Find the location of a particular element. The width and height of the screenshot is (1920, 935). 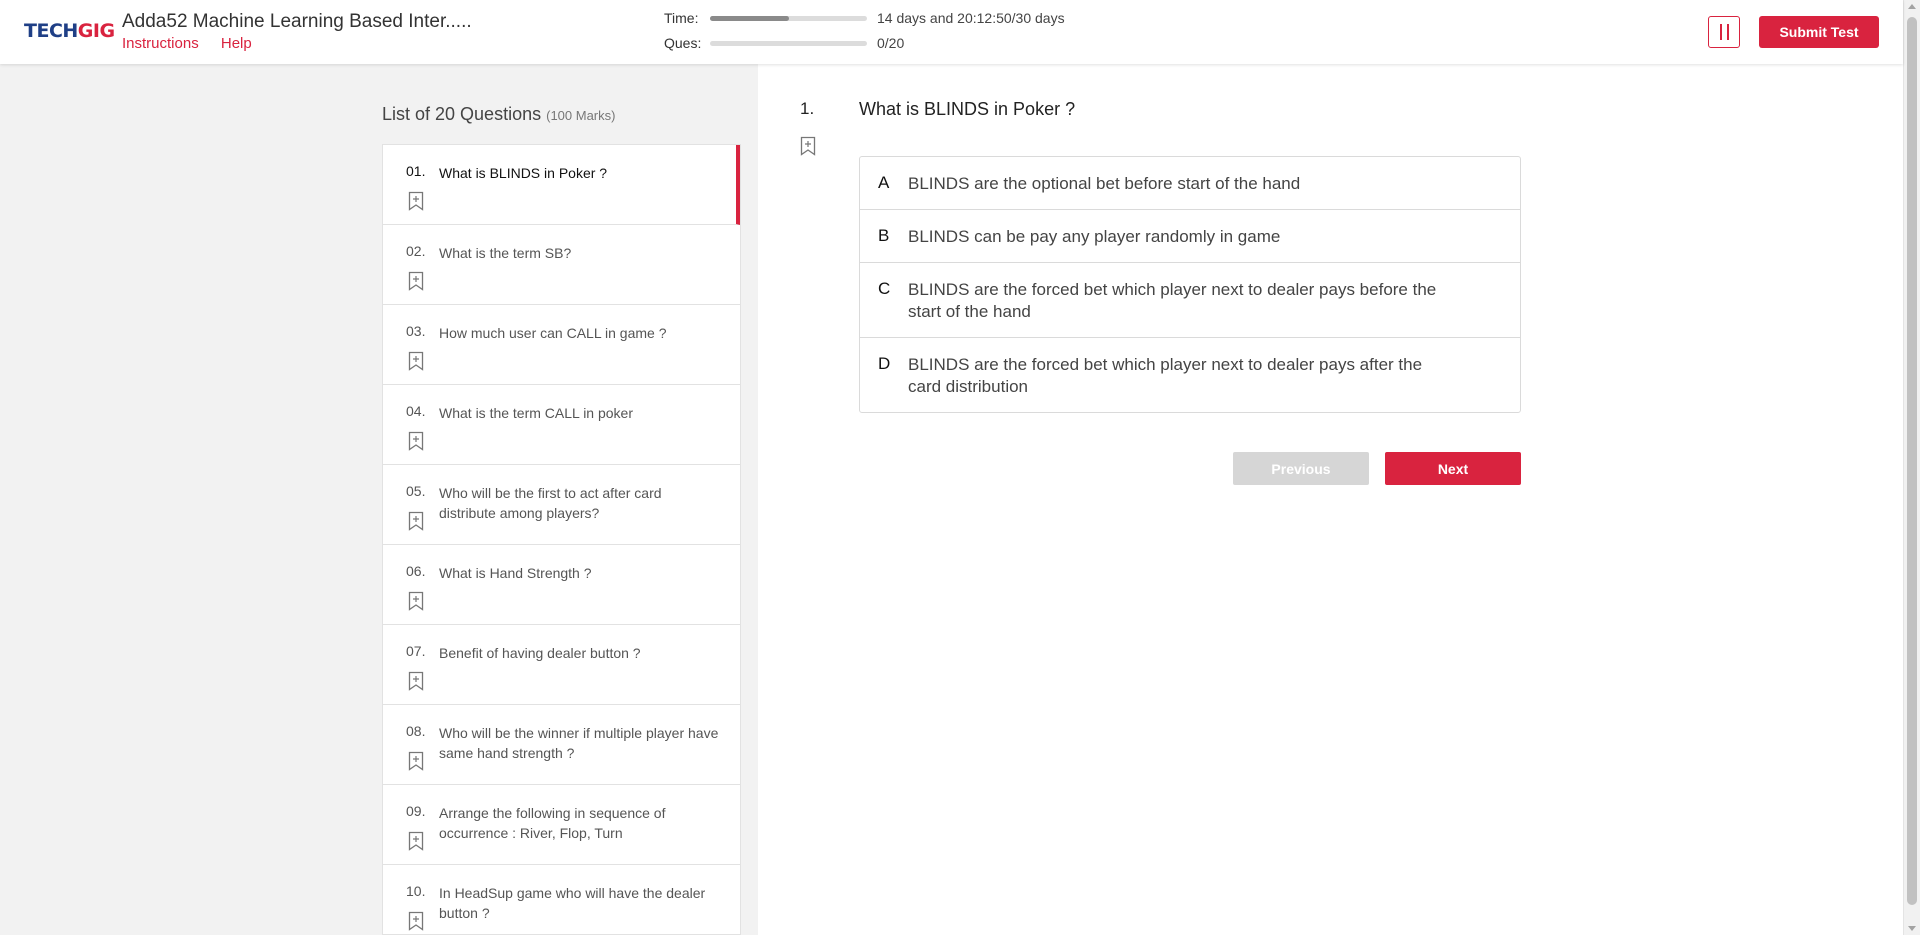

question-list-title: List of 20 Questions (100 Marks) is located at coordinates (498, 114).